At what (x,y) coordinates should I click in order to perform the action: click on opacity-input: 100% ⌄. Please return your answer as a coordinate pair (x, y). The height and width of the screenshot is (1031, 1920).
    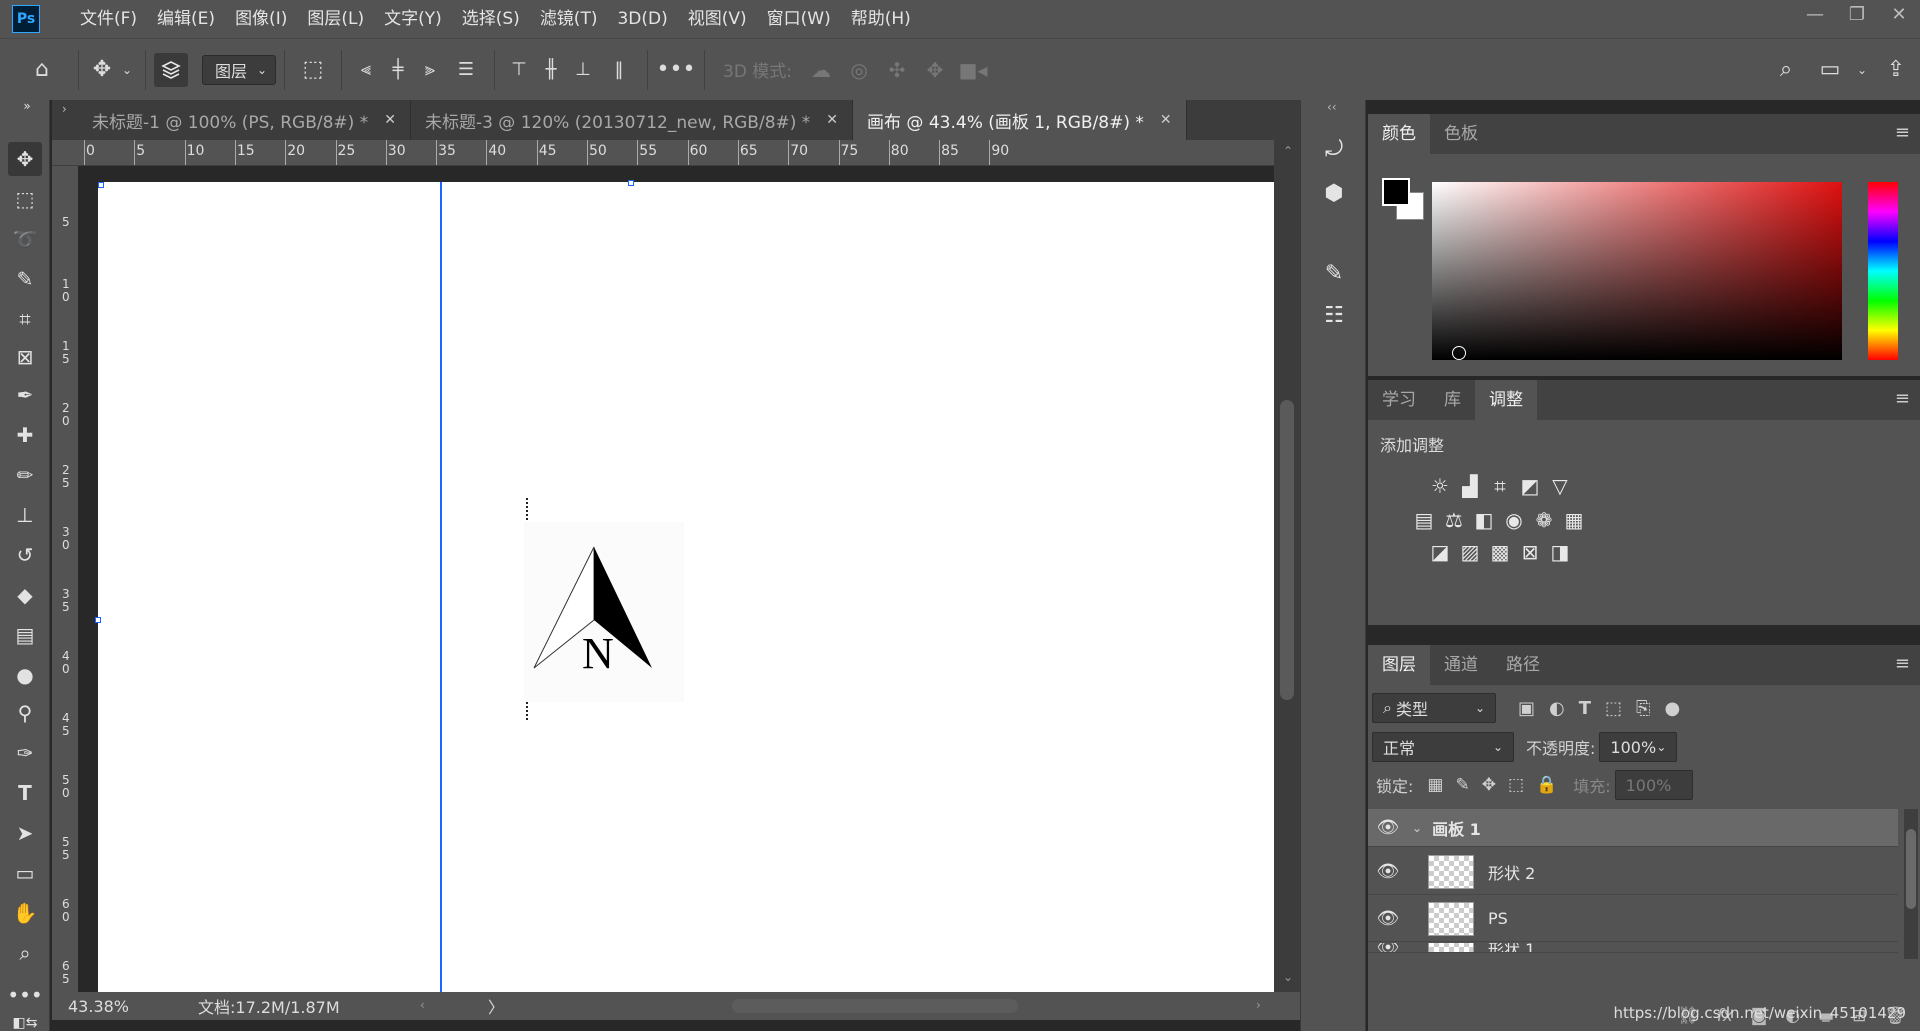
    Looking at the image, I should click on (1638, 747).